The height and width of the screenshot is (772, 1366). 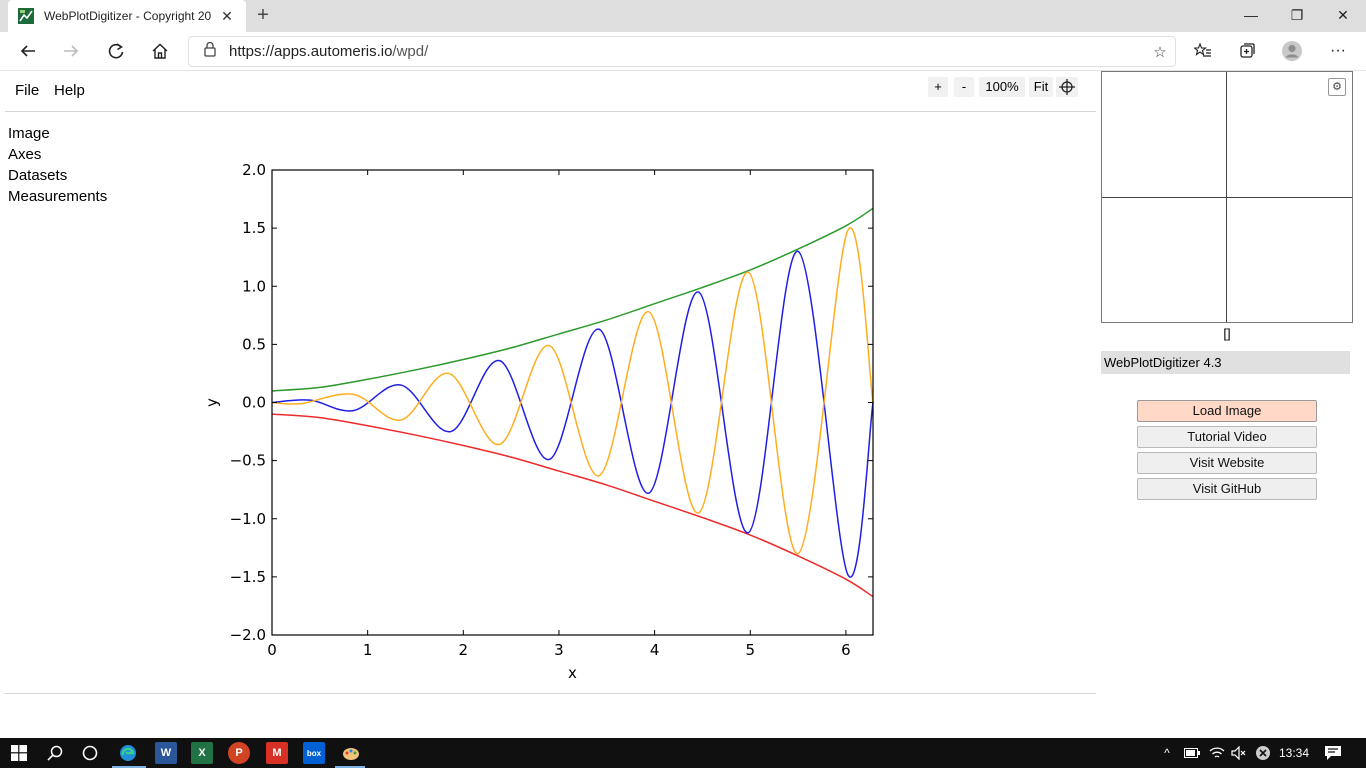 I want to click on visit-github-button: Visit GitHub, so click(x=1227, y=489).